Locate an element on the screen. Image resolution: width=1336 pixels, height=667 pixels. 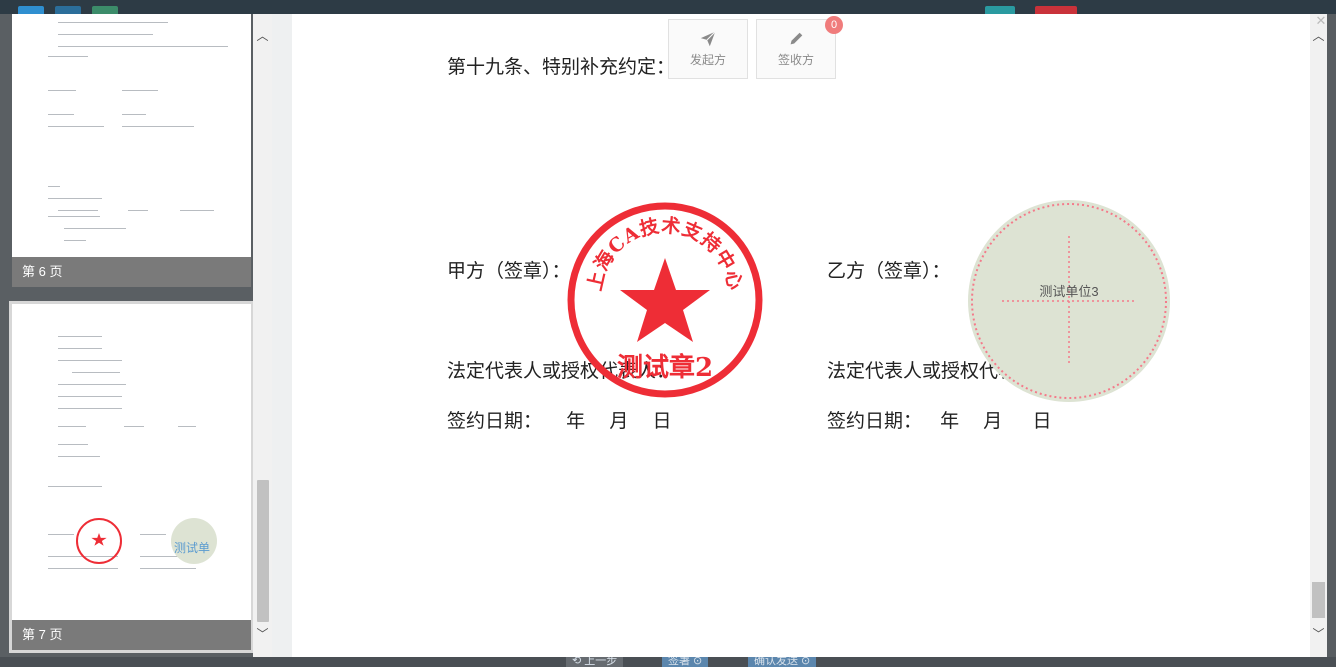
party-a-date-label: 签约日期： 年 月 日 is located at coordinates (559, 421).